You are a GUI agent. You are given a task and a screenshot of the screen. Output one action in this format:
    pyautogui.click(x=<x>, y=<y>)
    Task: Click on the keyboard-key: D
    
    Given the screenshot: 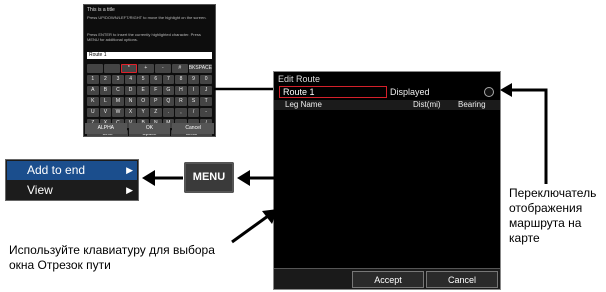 What is the action you would take?
    pyautogui.click(x=130, y=90)
    